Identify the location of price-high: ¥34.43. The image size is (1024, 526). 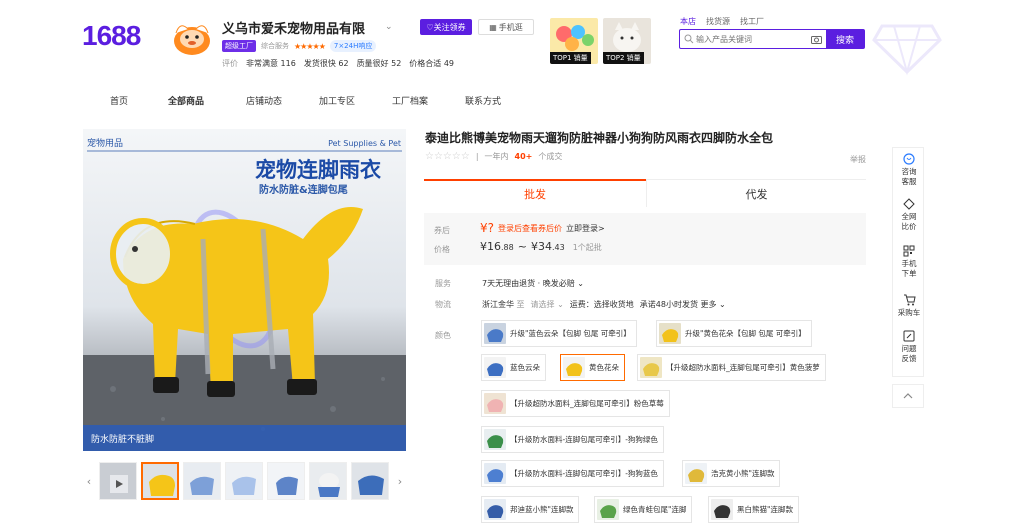
(547, 246).